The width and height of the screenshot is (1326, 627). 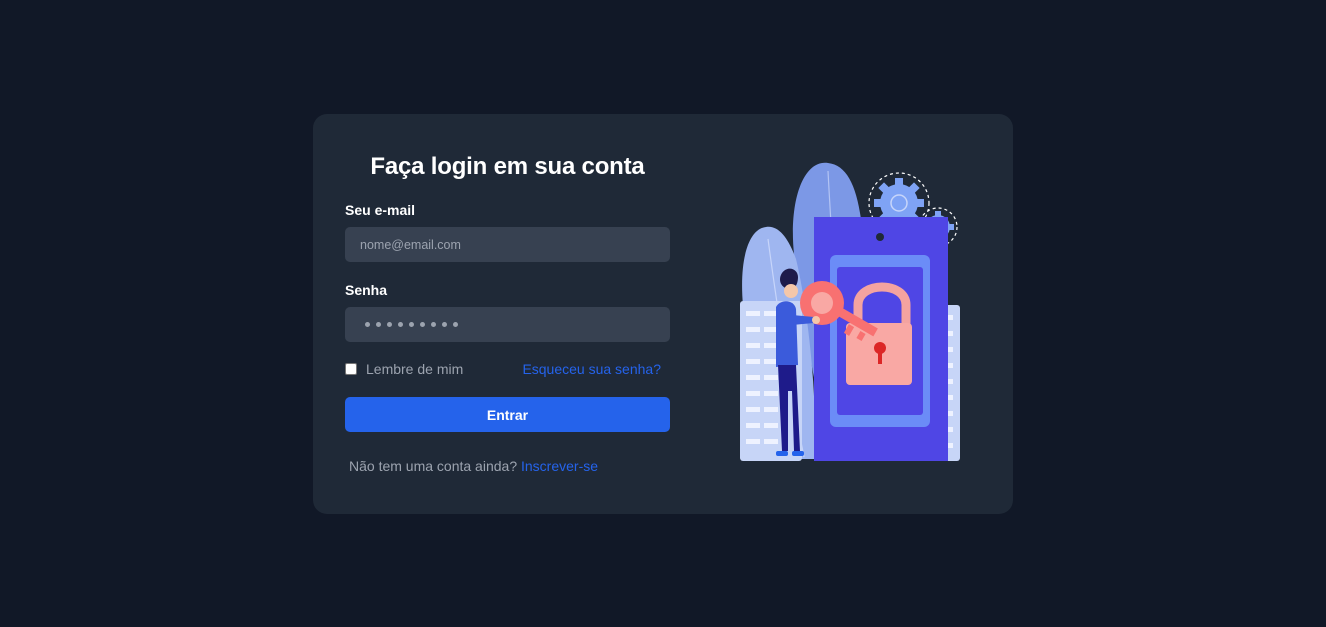 I want to click on login-button: Entrar, so click(x=507, y=414).